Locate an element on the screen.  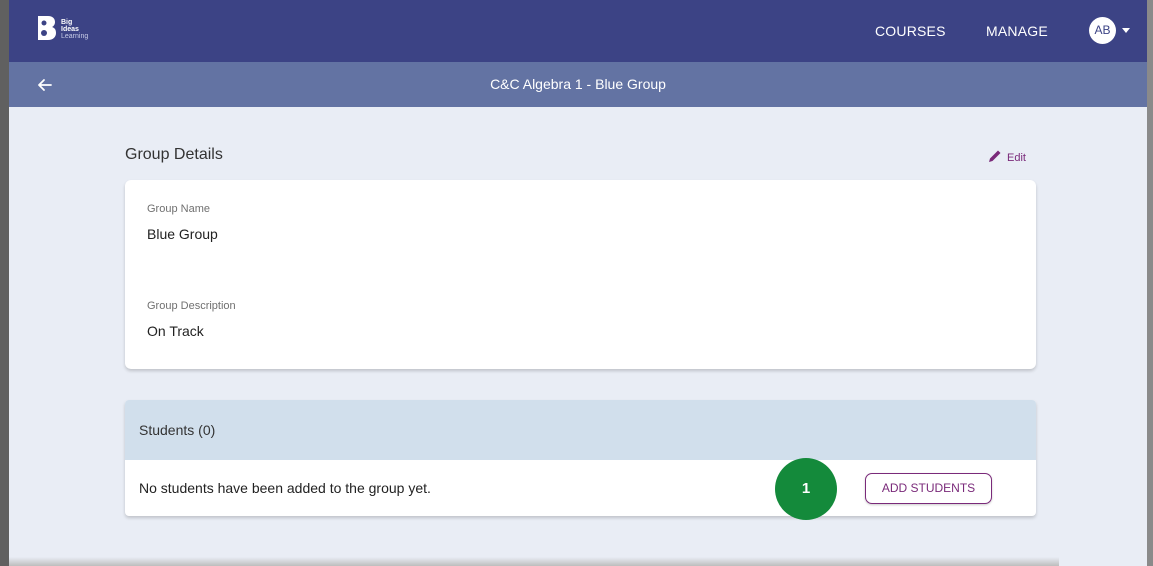
nav-courses: COURSES is located at coordinates (910, 31).